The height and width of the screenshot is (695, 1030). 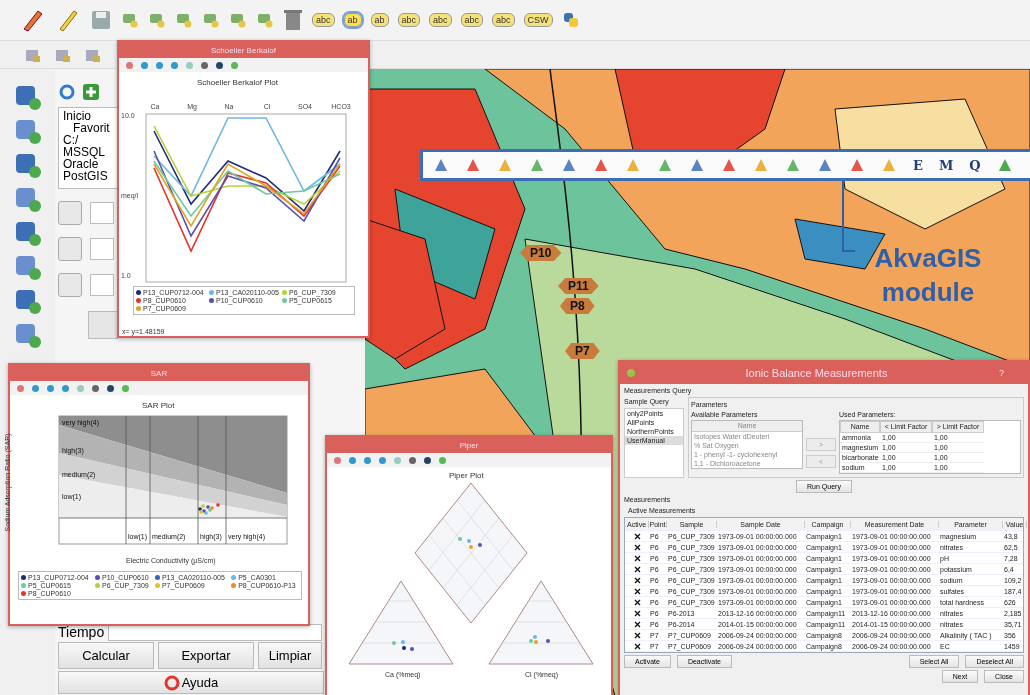 I want to click on tree-item: Inicio, so click(x=77, y=116).